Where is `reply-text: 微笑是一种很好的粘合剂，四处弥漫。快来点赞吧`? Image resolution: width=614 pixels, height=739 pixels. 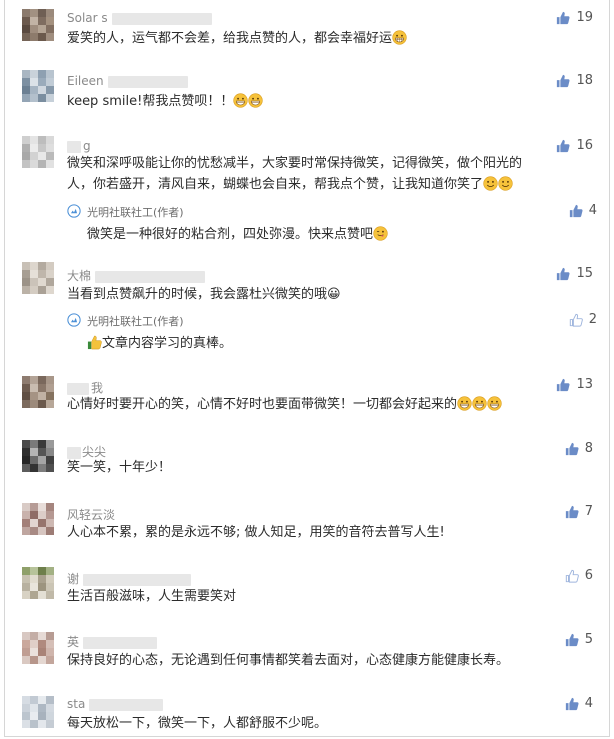 reply-text: 微笑是一种很好的粘合剂，四处弥漫。快来点赞吧 is located at coordinates (237, 232).